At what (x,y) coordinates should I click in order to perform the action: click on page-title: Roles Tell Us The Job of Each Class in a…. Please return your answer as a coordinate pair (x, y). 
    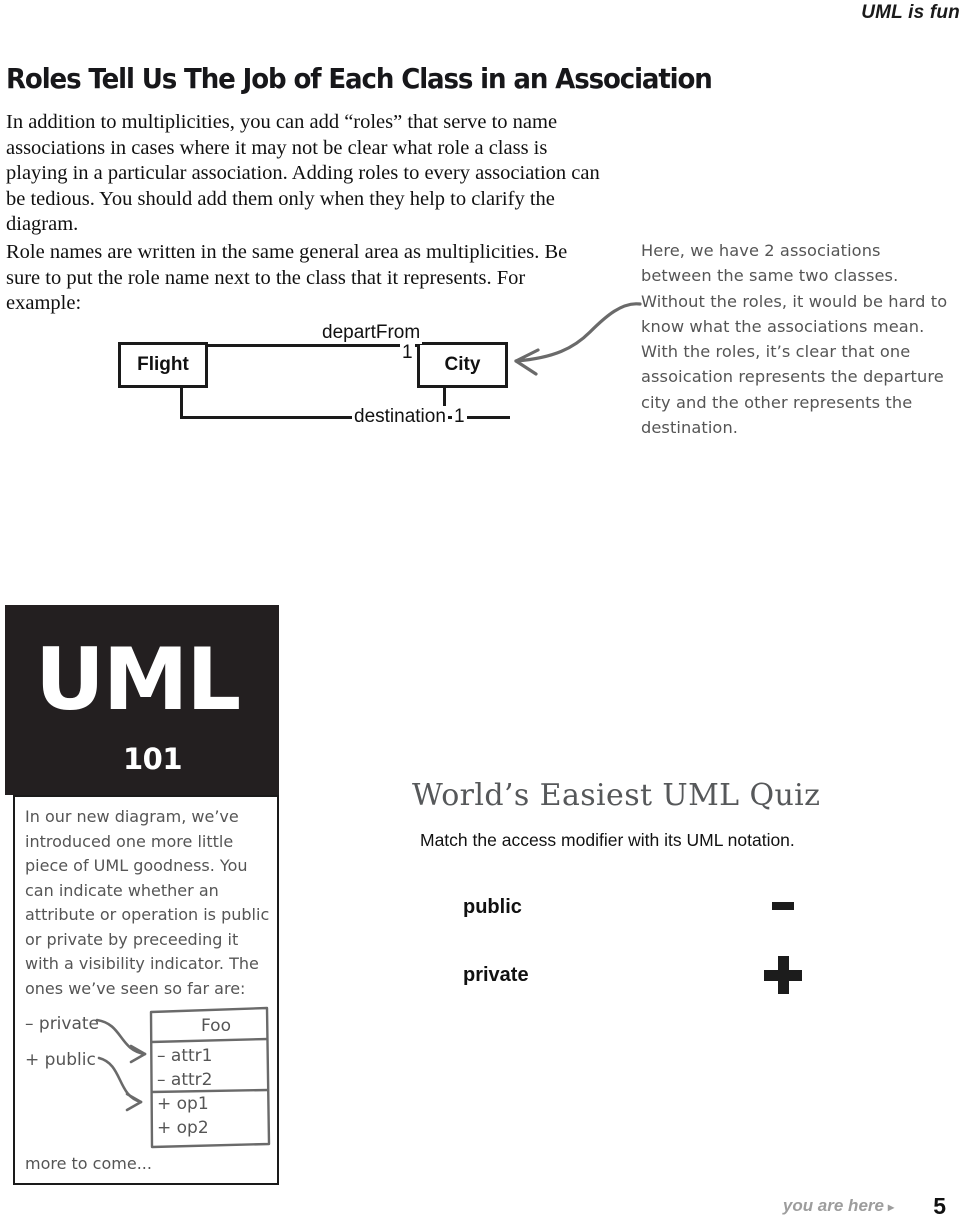
    Looking at the image, I should click on (359, 78).